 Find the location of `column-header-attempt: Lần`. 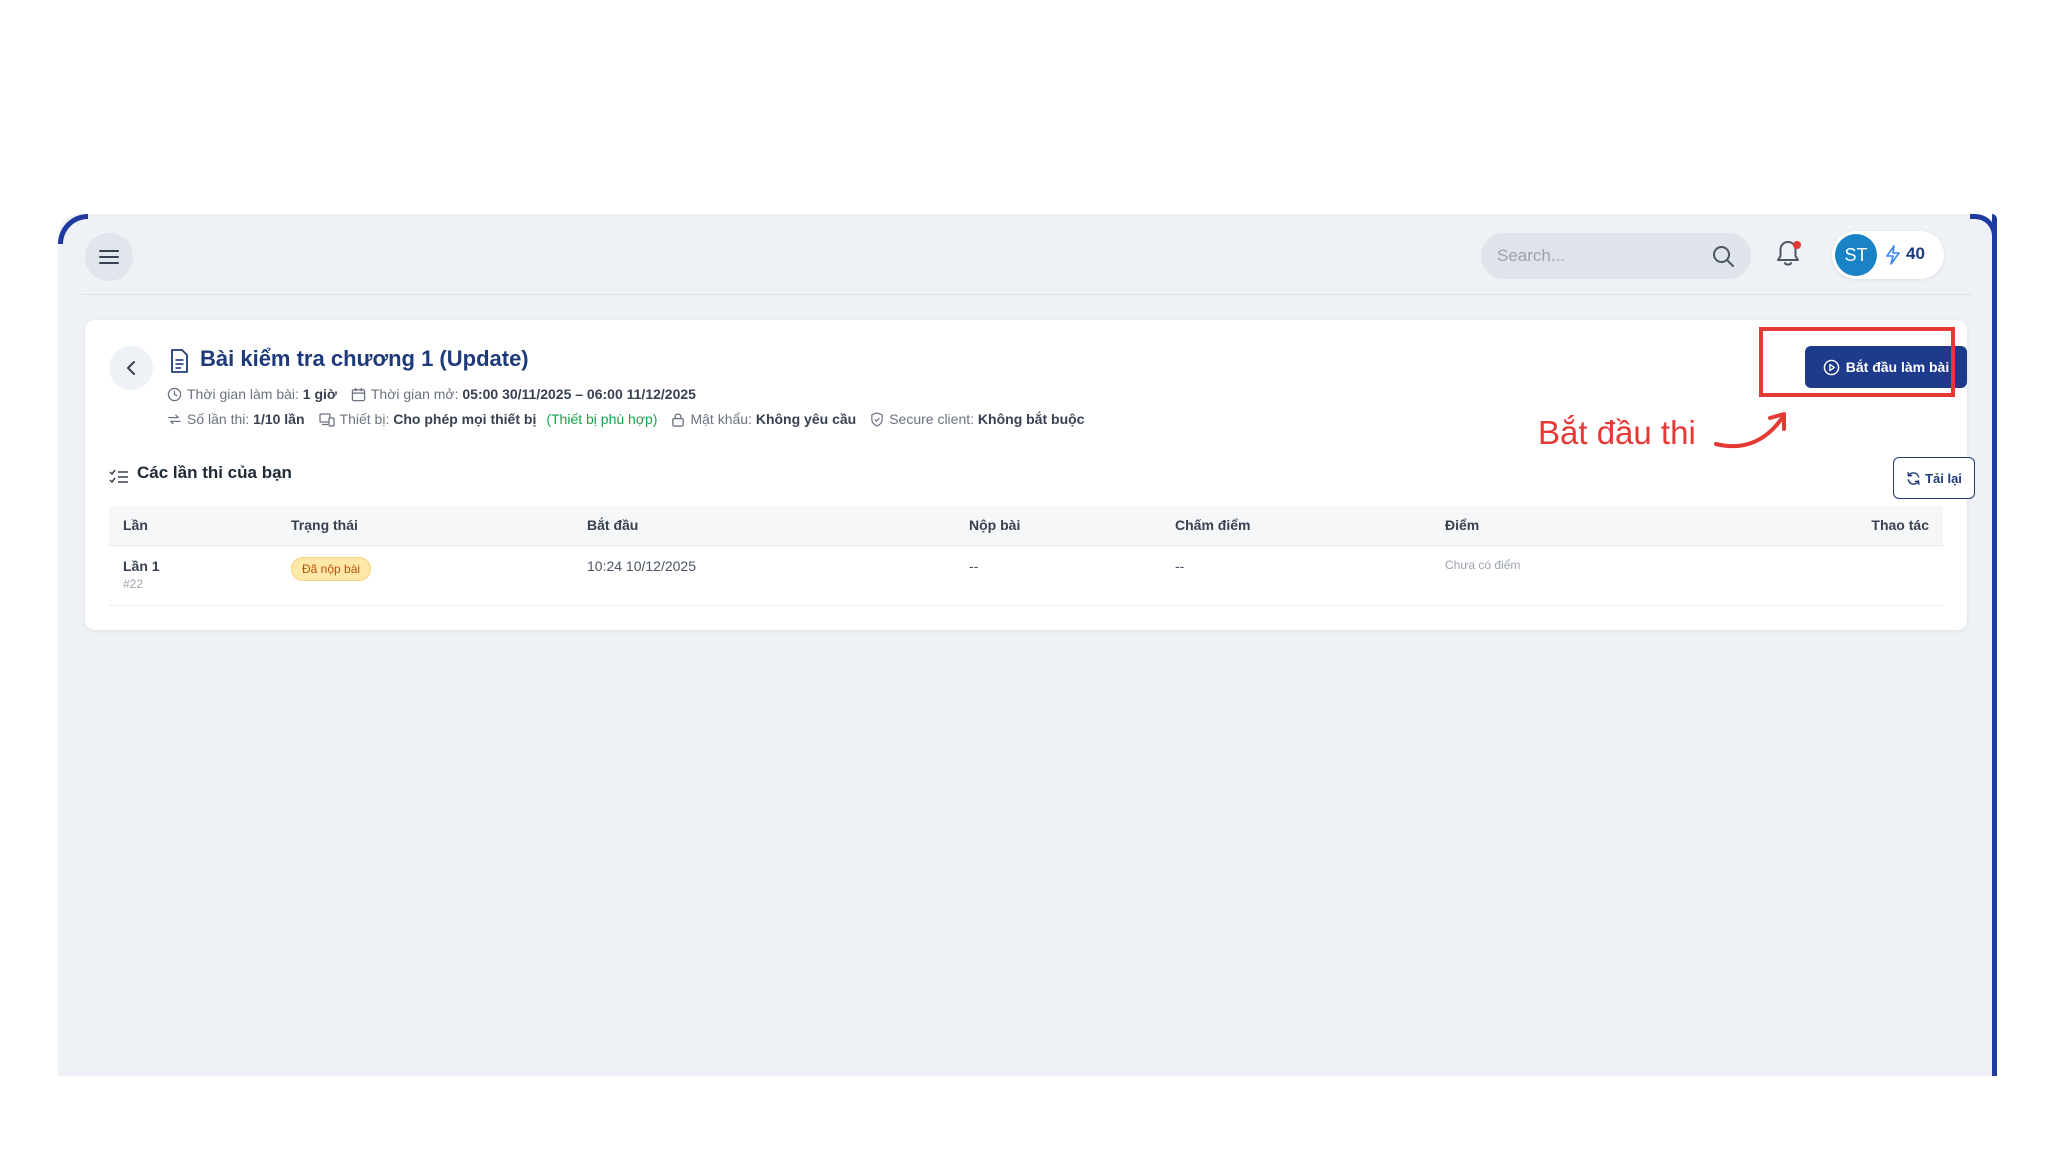

column-header-attempt: Lần is located at coordinates (135, 525).